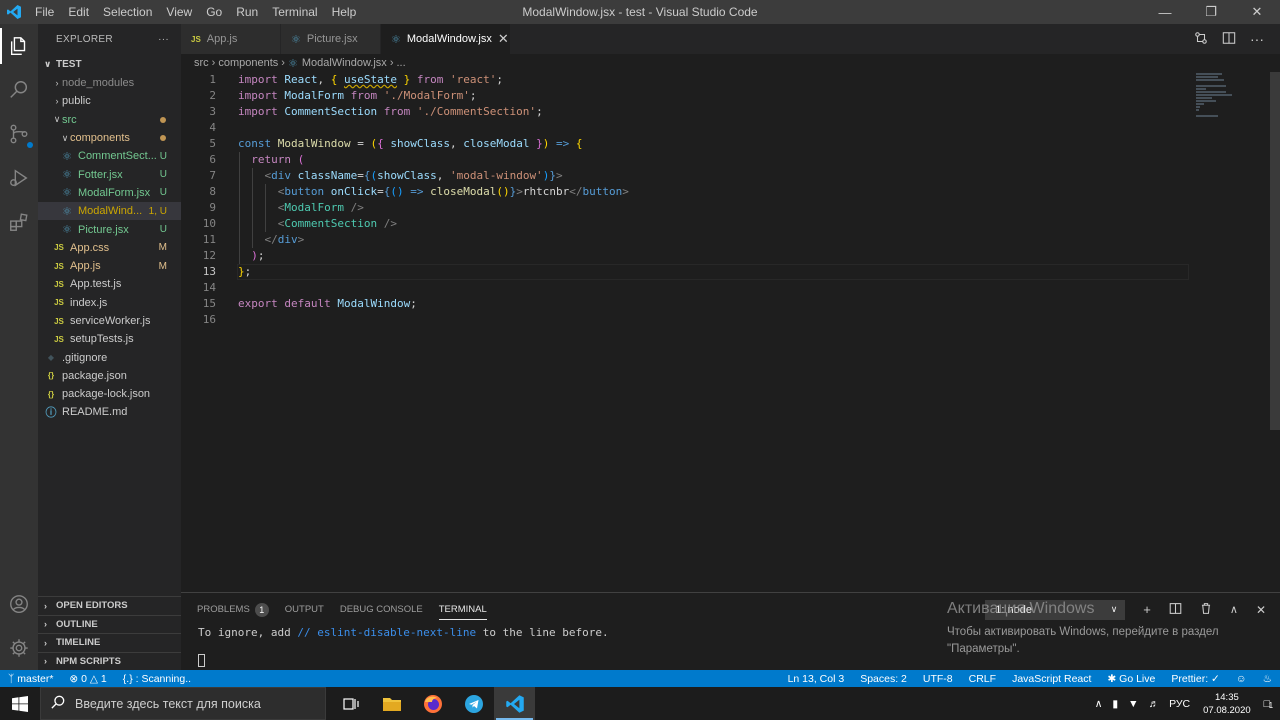  Describe the element at coordinates (19, 90) in the screenshot. I see `search-icon` at that location.